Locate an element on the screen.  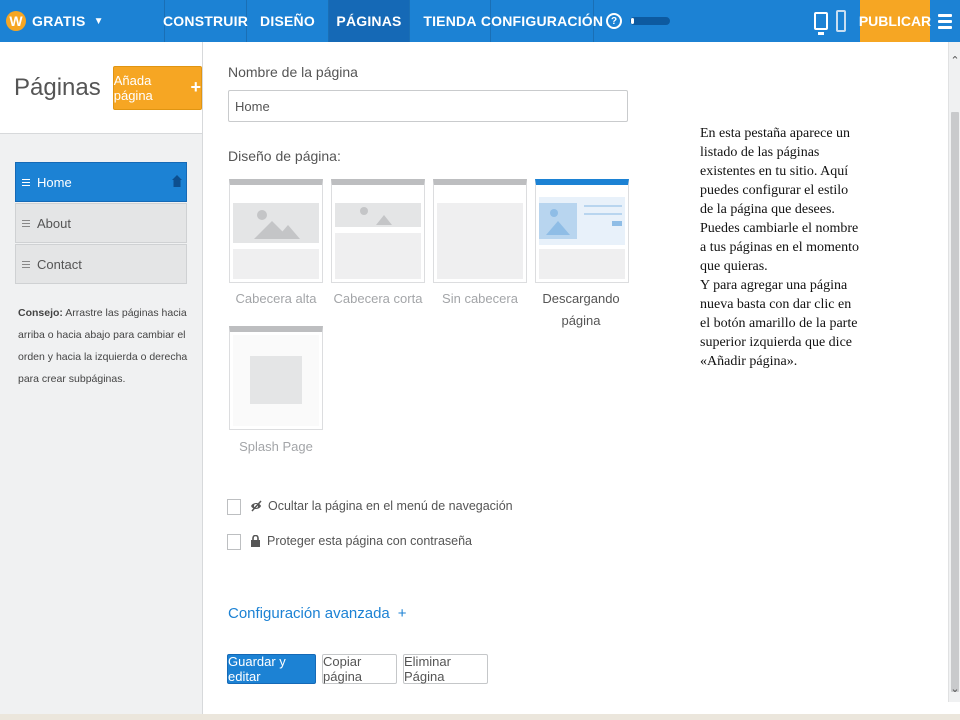
device-preview-toggle is located at coordinates (830, 21).